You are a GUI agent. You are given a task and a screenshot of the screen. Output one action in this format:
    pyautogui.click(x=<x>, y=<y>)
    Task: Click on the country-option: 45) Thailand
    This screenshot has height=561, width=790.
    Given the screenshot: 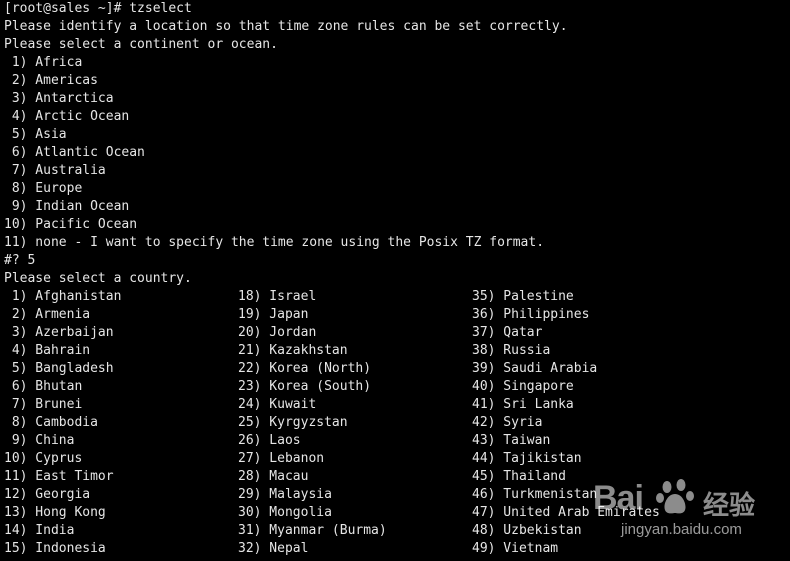 What is the action you would take?
    pyautogui.click(x=519, y=476)
    